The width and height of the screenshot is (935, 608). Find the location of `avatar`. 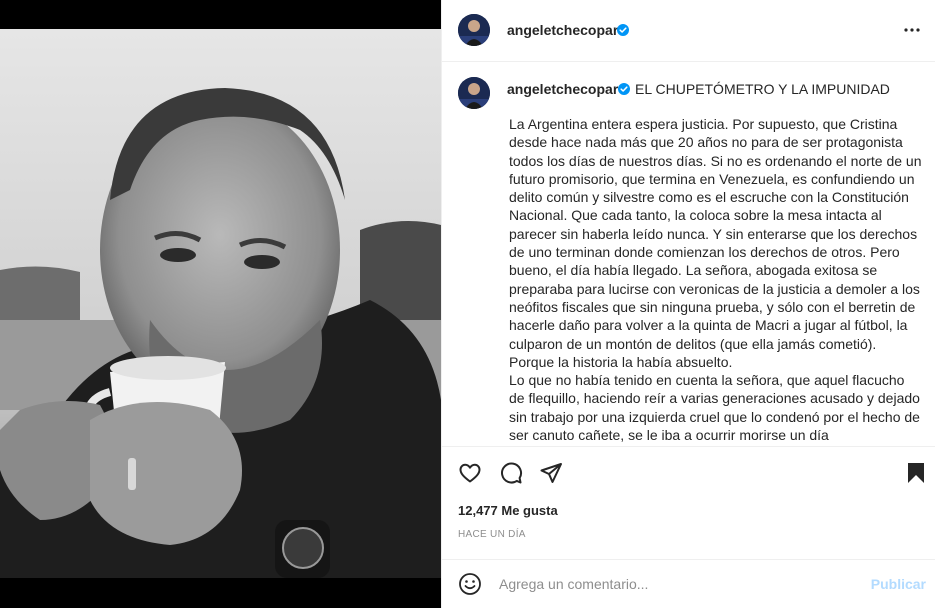

avatar is located at coordinates (474, 30).